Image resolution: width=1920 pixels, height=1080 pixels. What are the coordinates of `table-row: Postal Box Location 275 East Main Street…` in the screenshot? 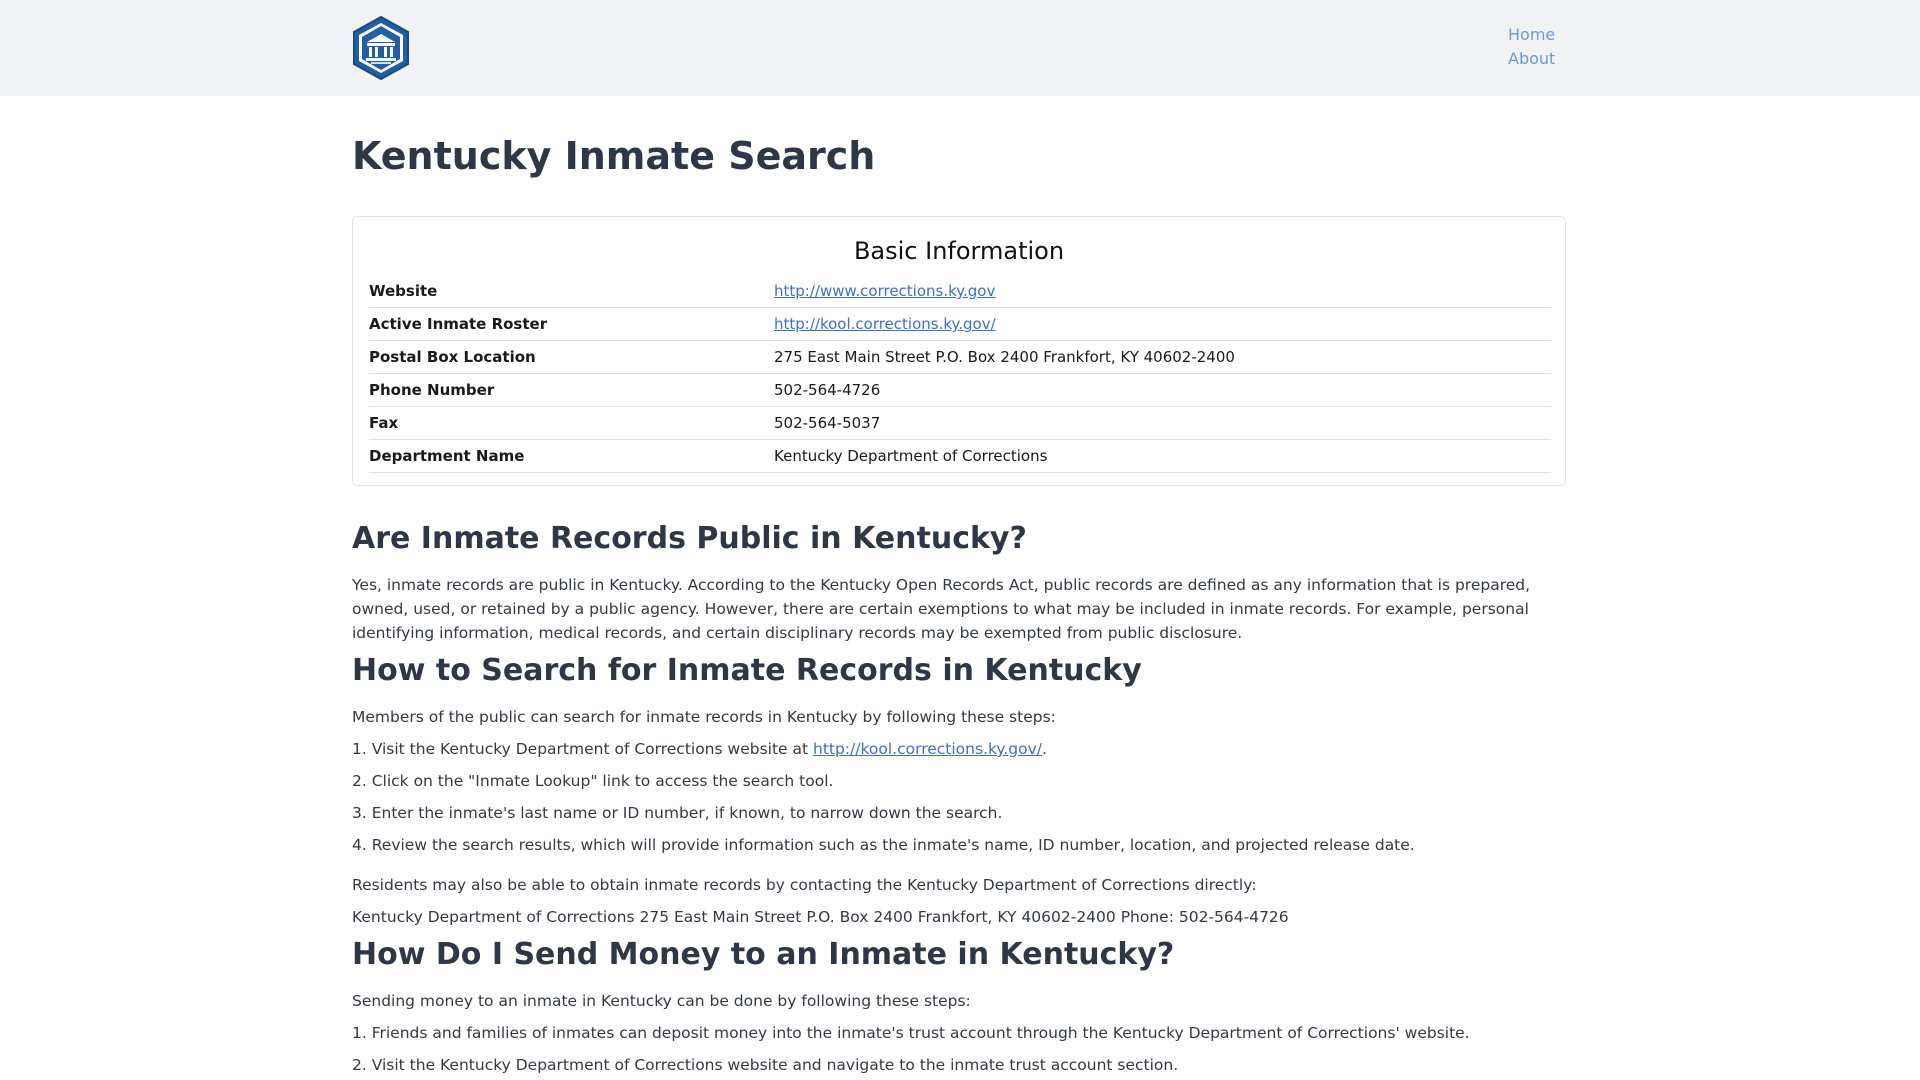 It's located at (960, 357).